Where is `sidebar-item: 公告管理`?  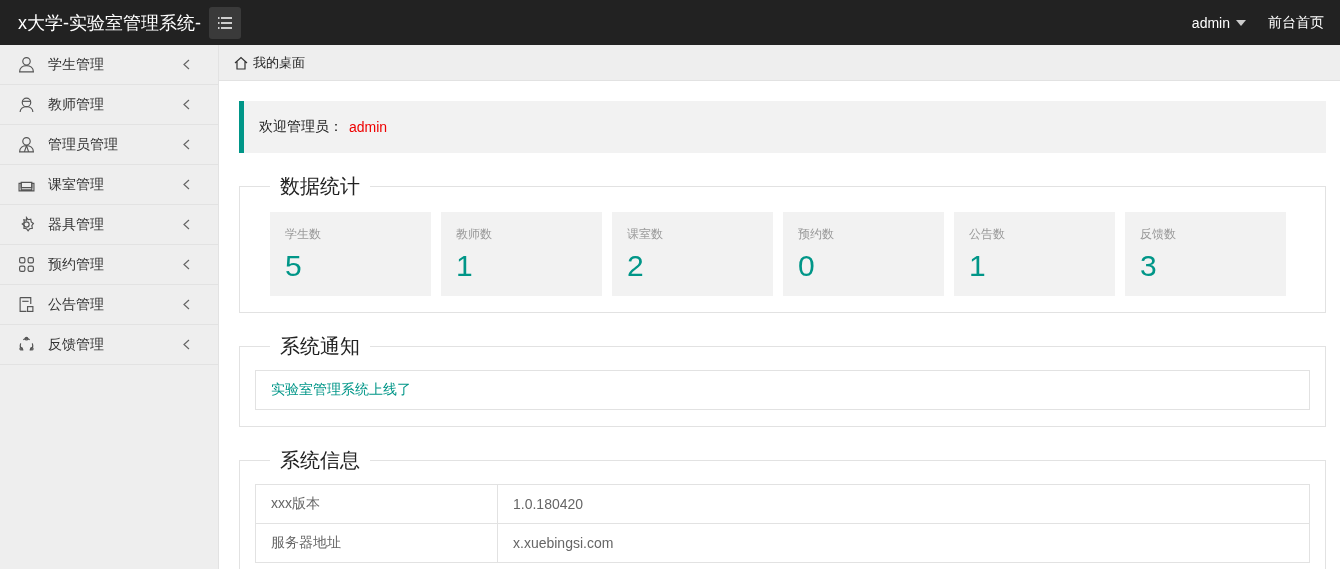
sidebar-item: 公告管理 is located at coordinates (109, 305).